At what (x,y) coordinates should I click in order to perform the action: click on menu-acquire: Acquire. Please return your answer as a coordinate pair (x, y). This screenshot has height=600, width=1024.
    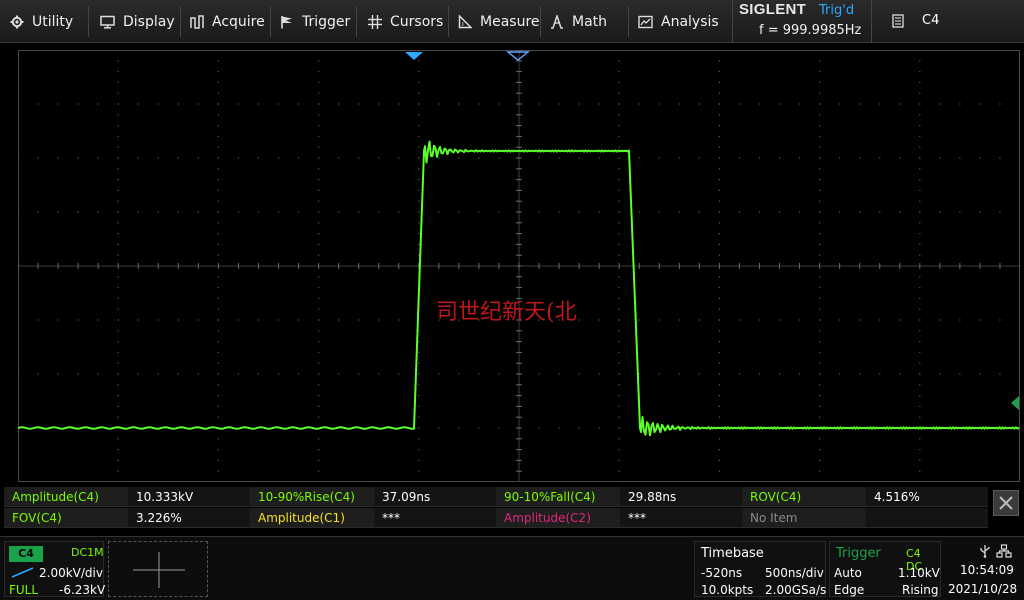
    Looking at the image, I should click on (226, 21).